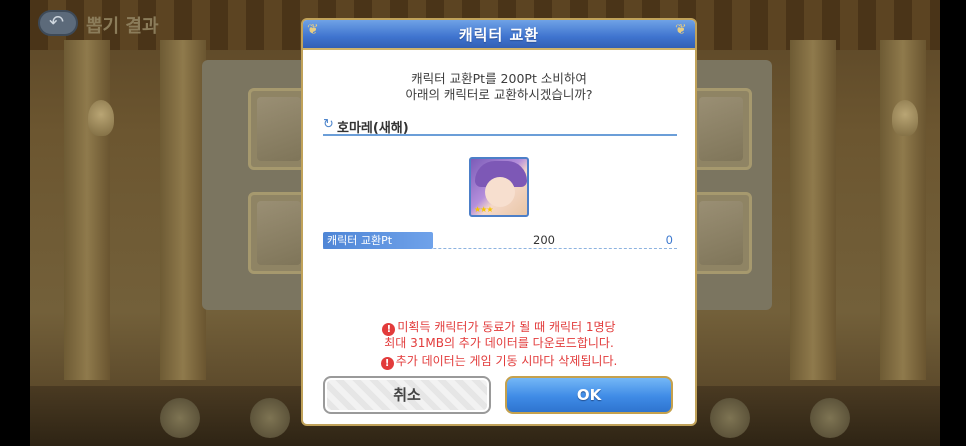 This screenshot has width=966, height=446. Describe the element at coordinates (407, 395) in the screenshot. I see `cancel-button: 취소` at that location.